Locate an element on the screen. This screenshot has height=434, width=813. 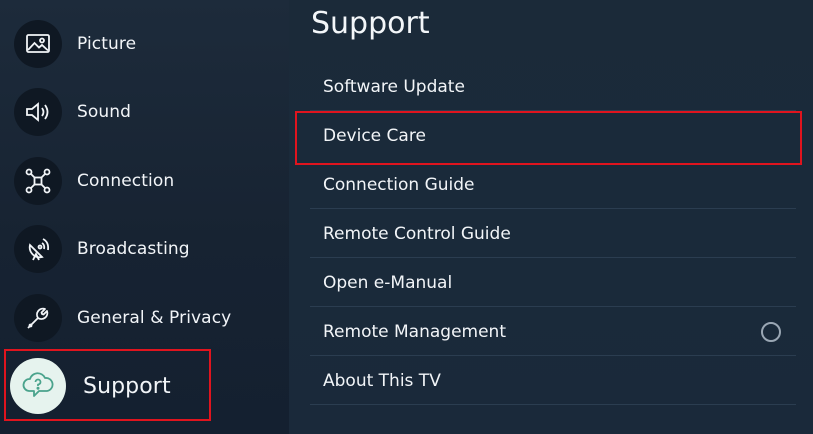
remote-management-radio-button is located at coordinates (771, 331).